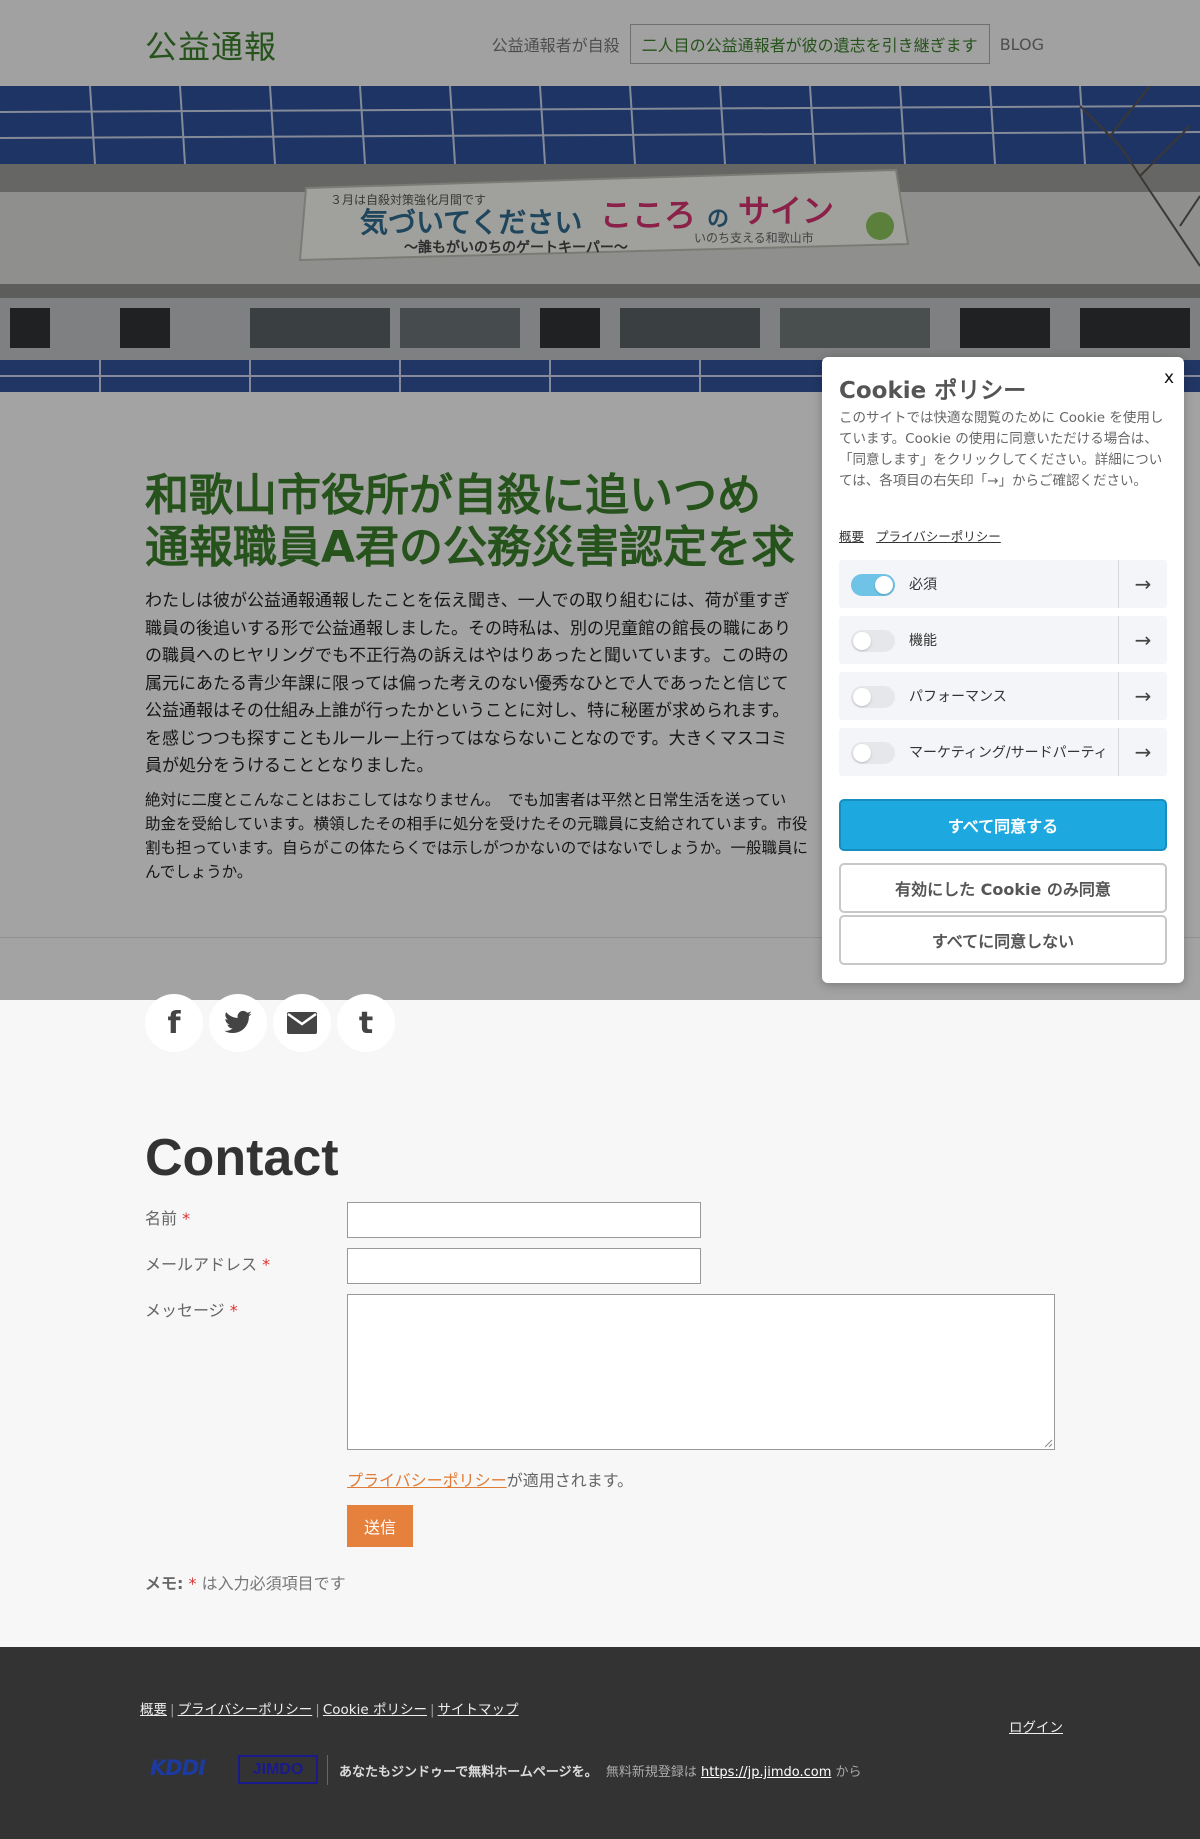  Describe the element at coordinates (153, 1710) in the screenshot. I see `footer-link-about: 概要` at that location.